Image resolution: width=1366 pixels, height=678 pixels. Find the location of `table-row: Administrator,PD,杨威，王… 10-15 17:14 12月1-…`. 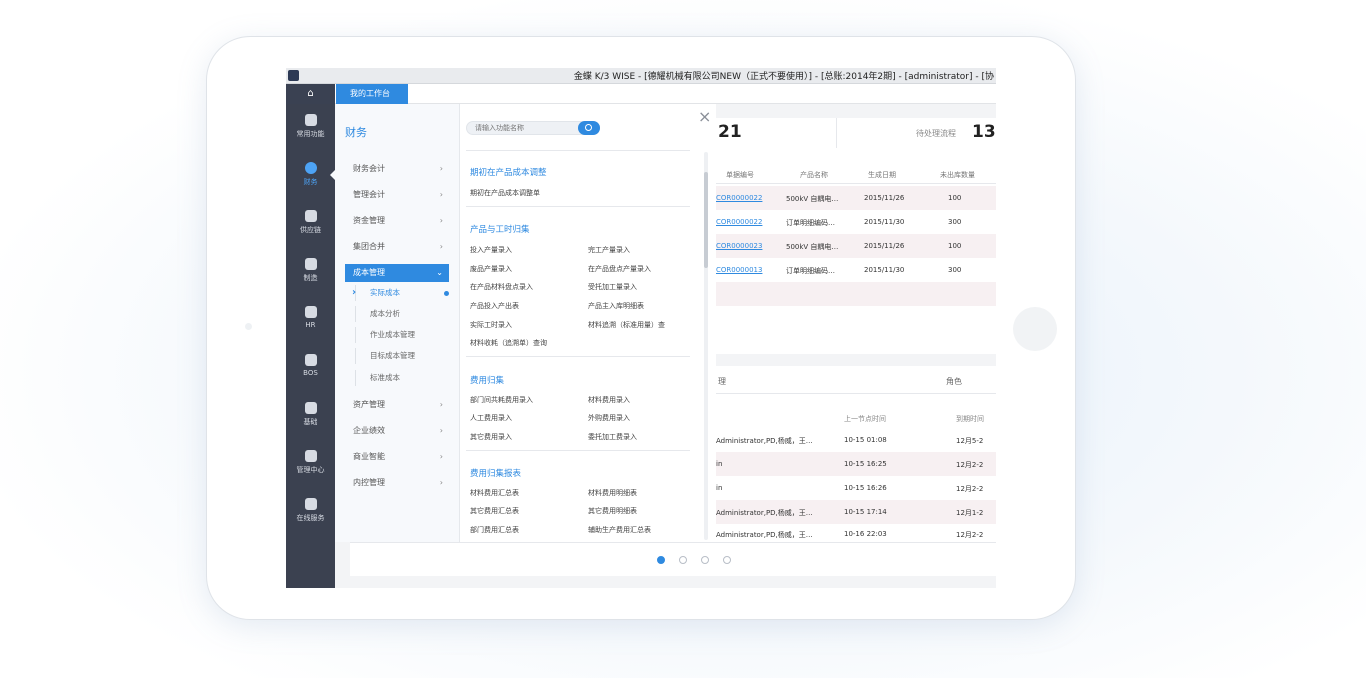

table-row: Administrator,PD,杨威，王… 10-15 17:14 12月1-… is located at coordinates (856, 512).